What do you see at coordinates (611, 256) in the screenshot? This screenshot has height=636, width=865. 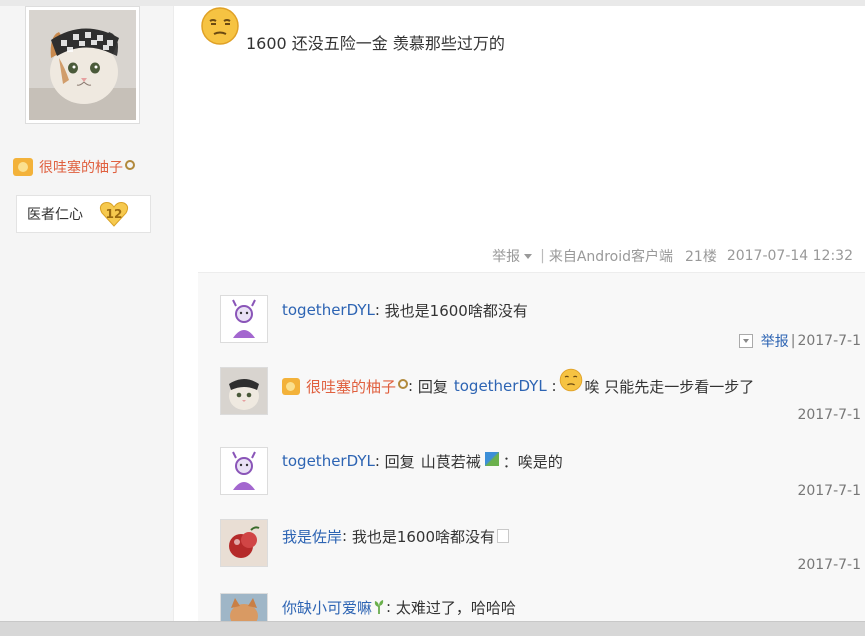 I see `client-source: 来自Android客户端` at bounding box center [611, 256].